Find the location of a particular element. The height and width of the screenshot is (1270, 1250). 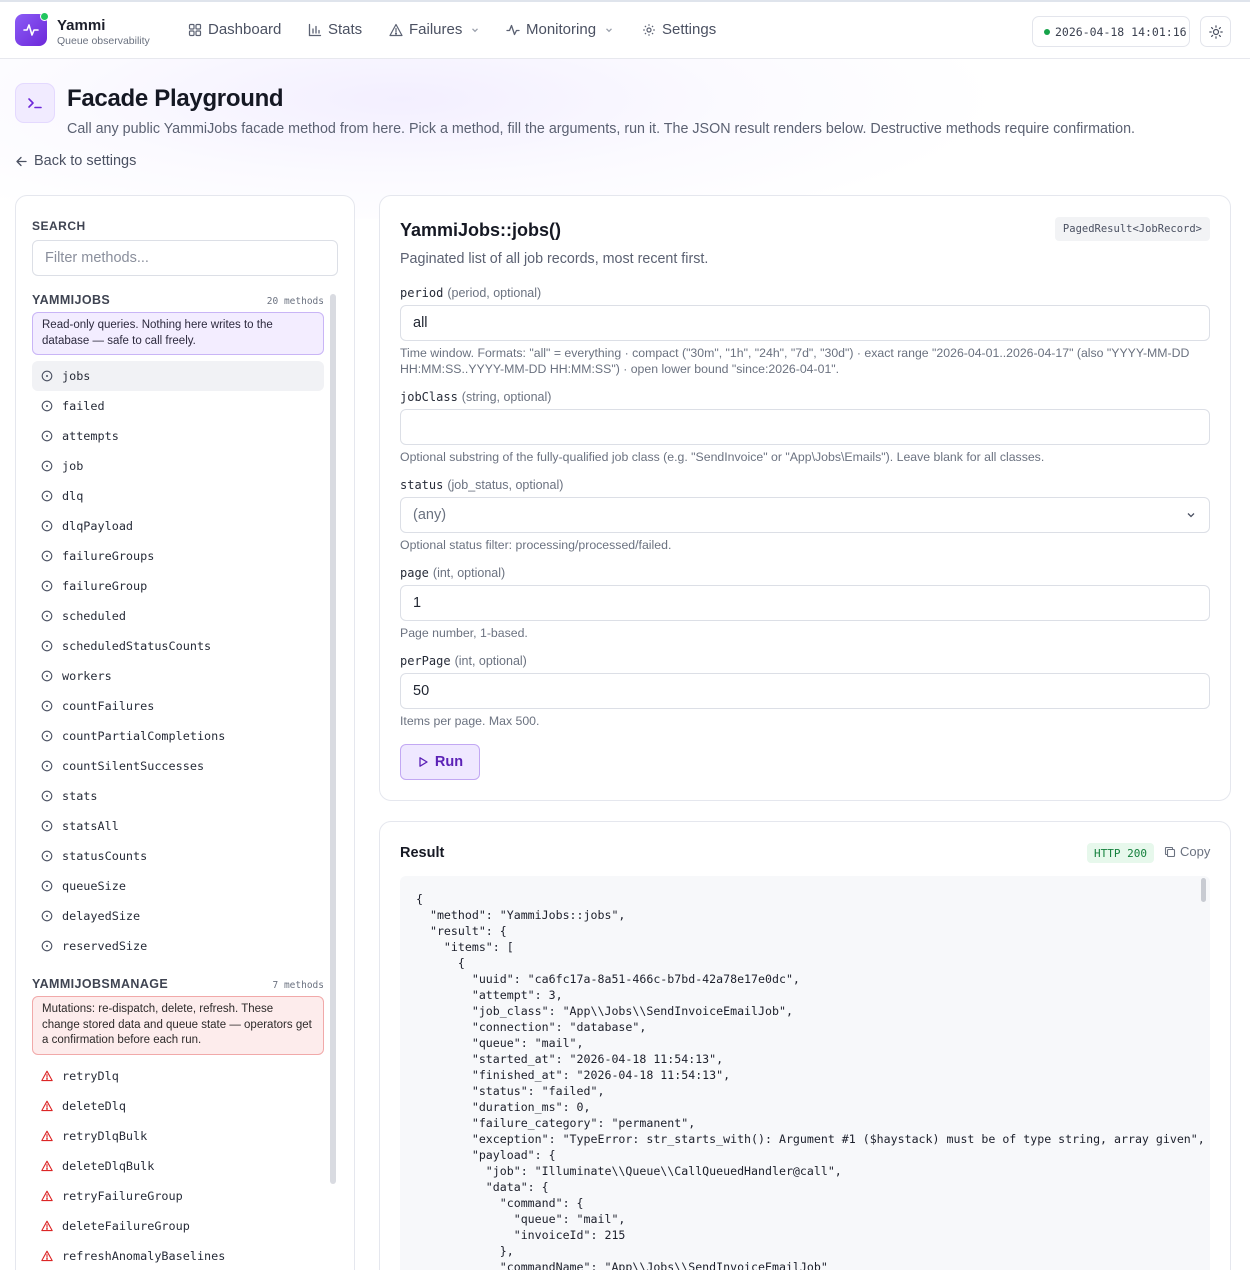

nav-failures: Failures is located at coordinates (434, 29).